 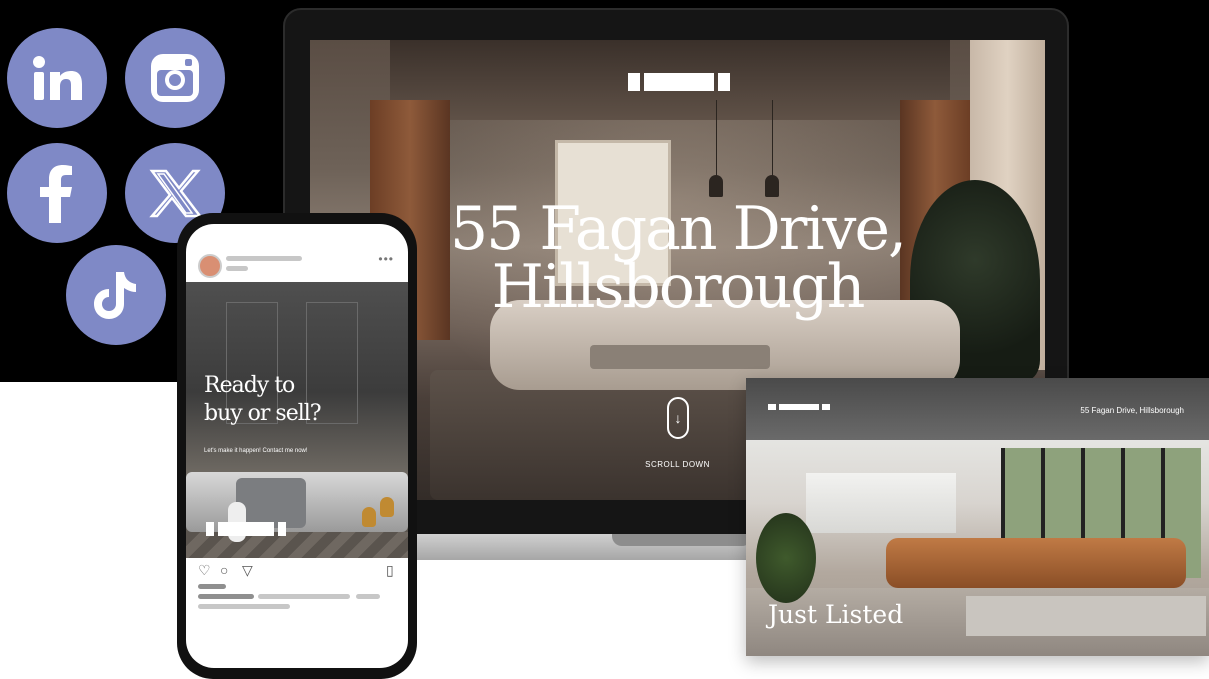 What do you see at coordinates (210, 266) in the screenshot?
I see `avatar` at bounding box center [210, 266].